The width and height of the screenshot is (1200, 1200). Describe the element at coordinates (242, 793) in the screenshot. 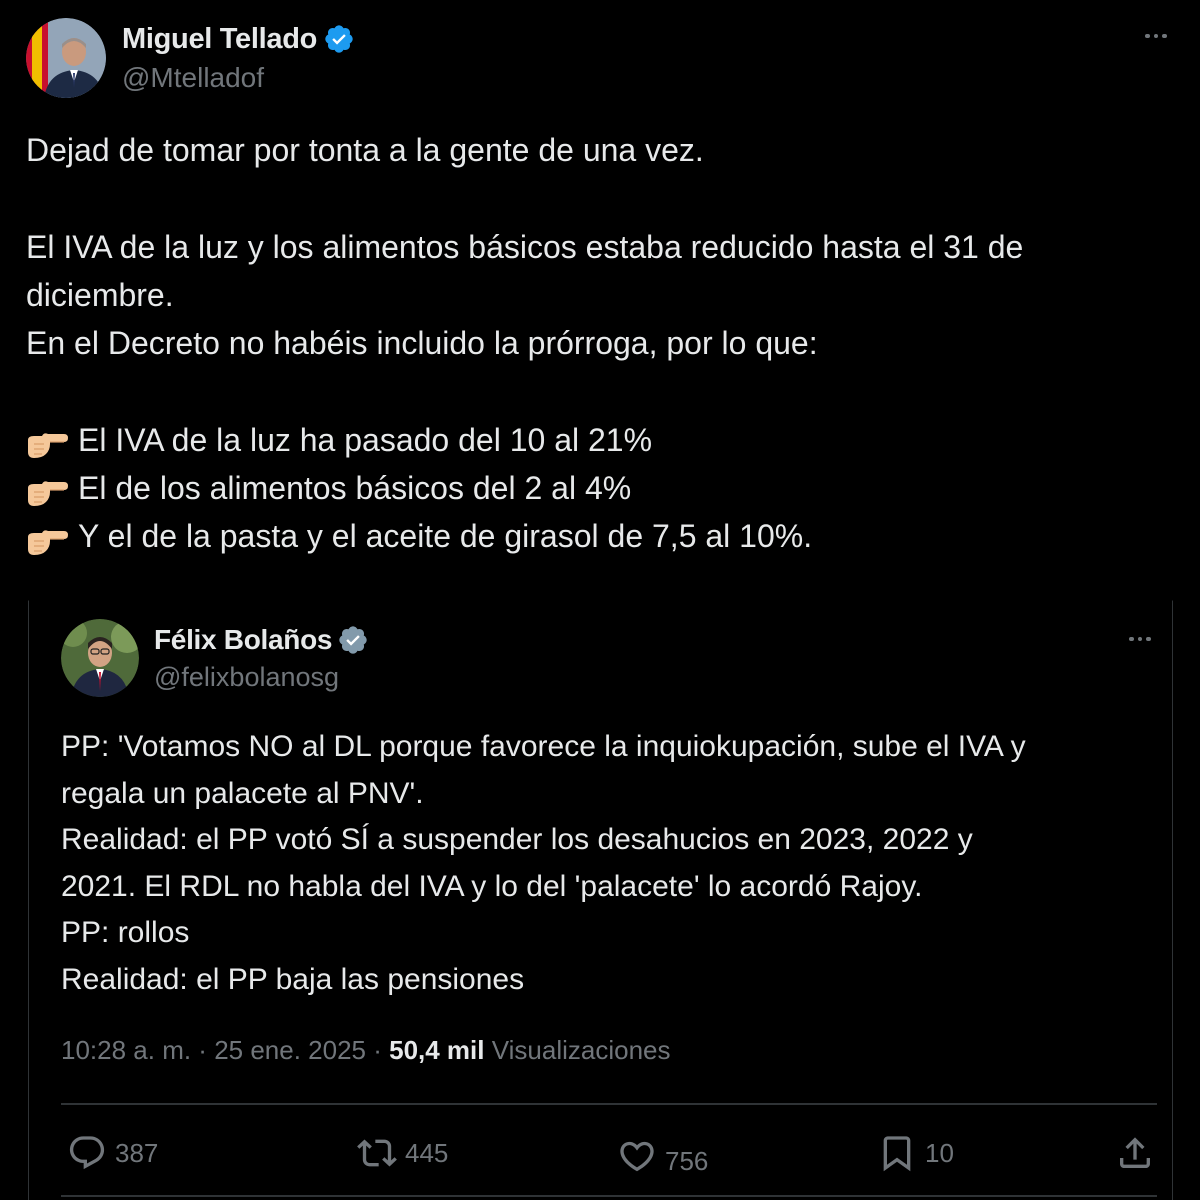

I see `quoted-text-line: regala un palacete al PNV'.` at that location.